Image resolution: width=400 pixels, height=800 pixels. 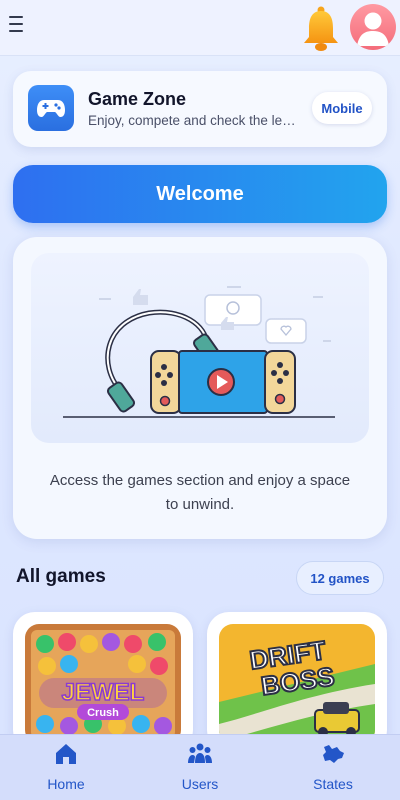 I want to click on bell-icon, so click(x=321, y=28).